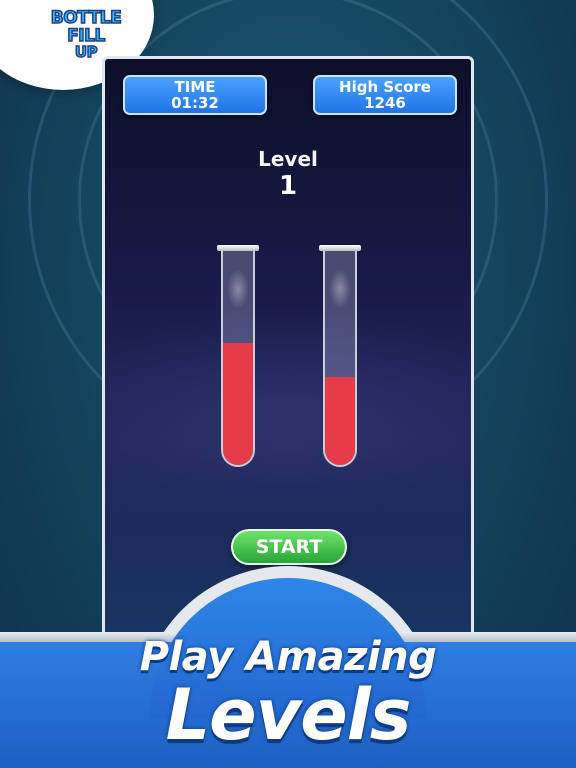 The height and width of the screenshot is (768, 576). I want to click on promo-subheadline: Levels, so click(288, 715).